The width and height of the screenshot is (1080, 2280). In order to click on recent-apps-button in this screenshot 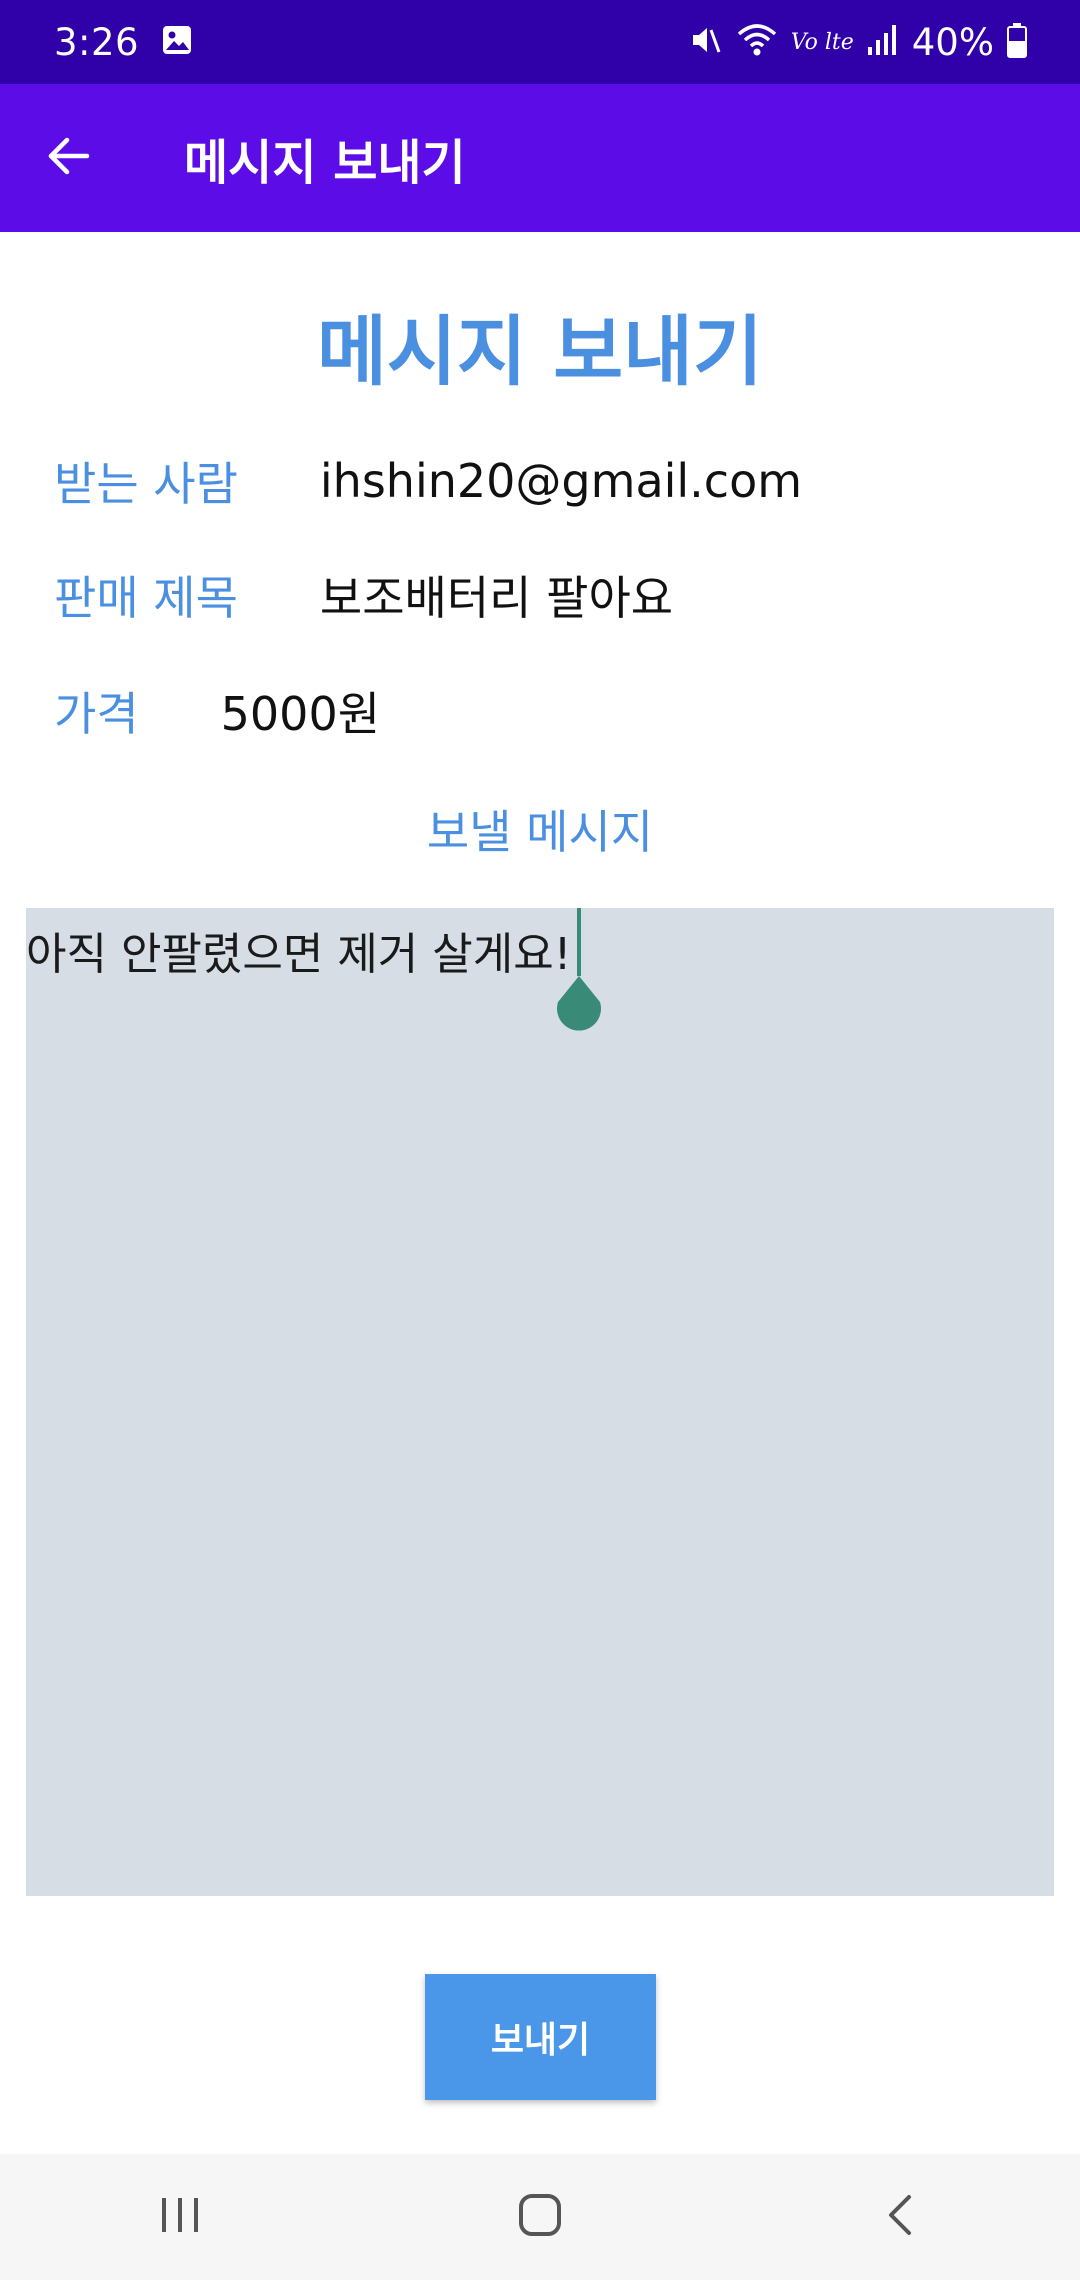, I will do `click(180, 2217)`.